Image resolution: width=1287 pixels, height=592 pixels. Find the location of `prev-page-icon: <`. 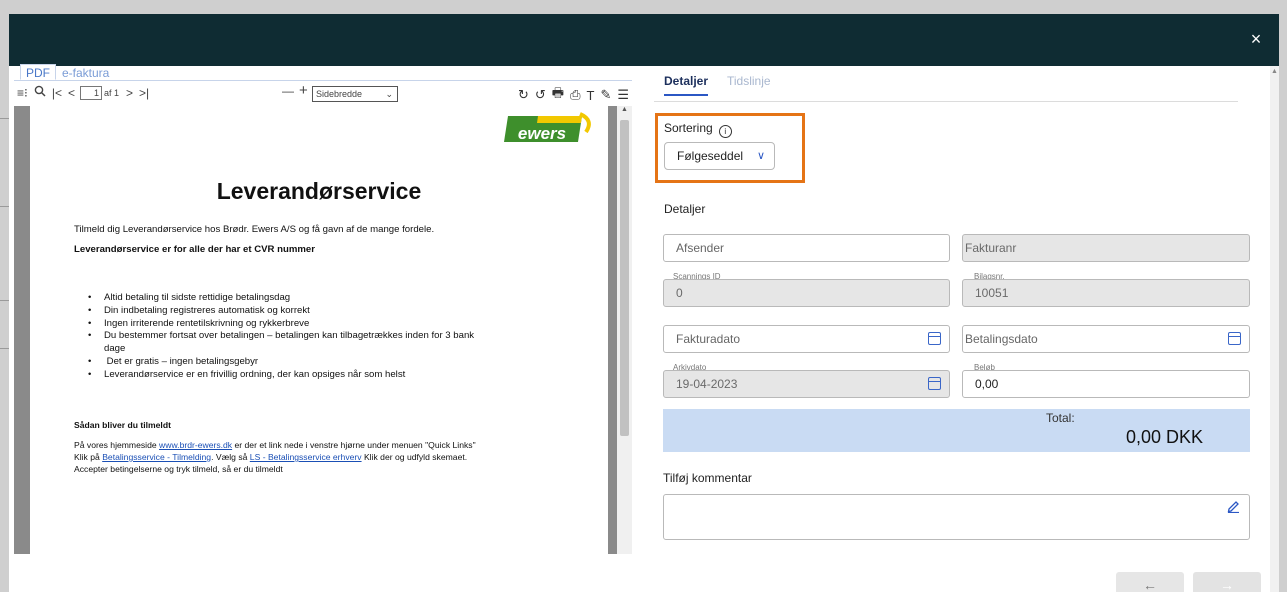

prev-page-icon: < is located at coordinates (71, 93).